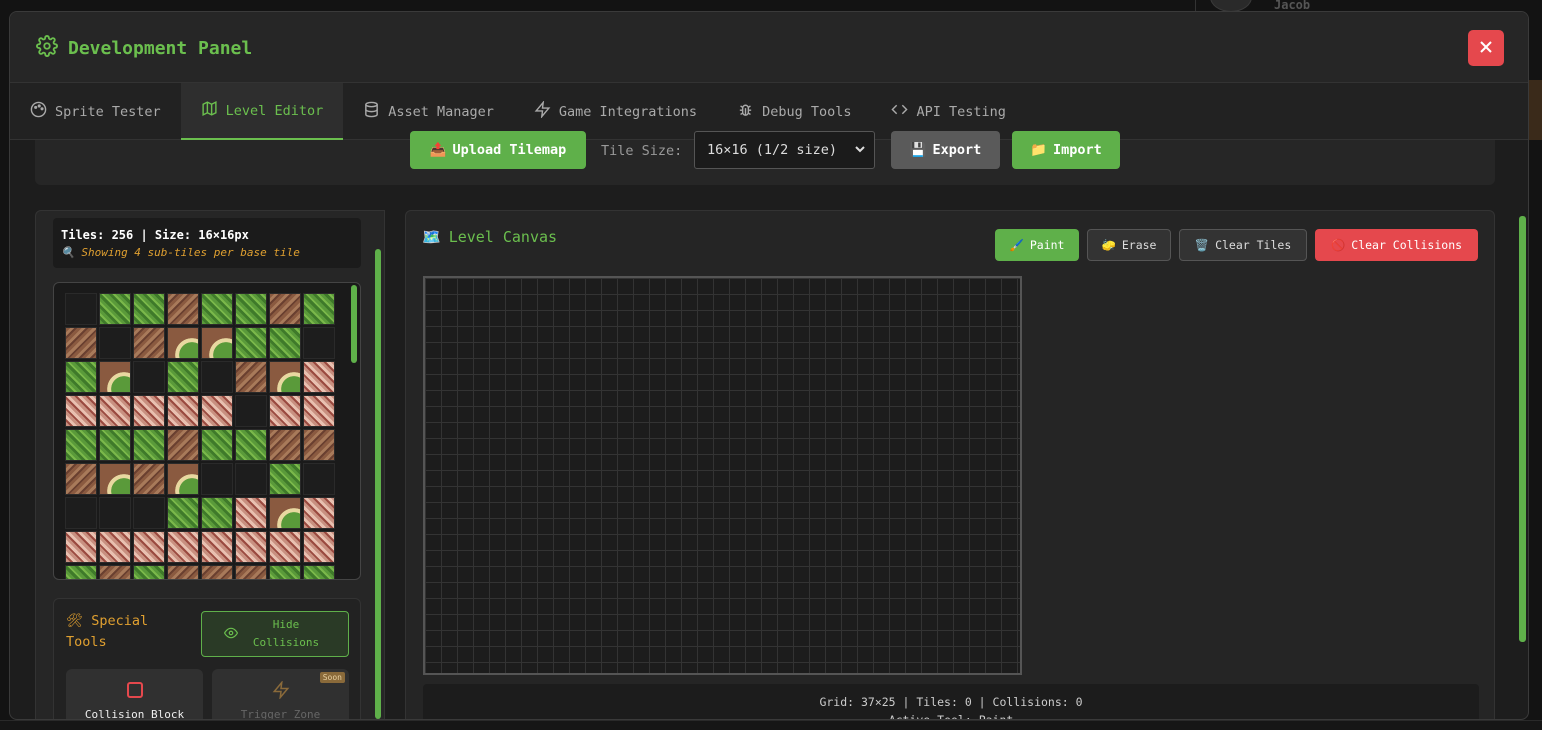  I want to click on import-button: 📁 Import, so click(1066, 150).